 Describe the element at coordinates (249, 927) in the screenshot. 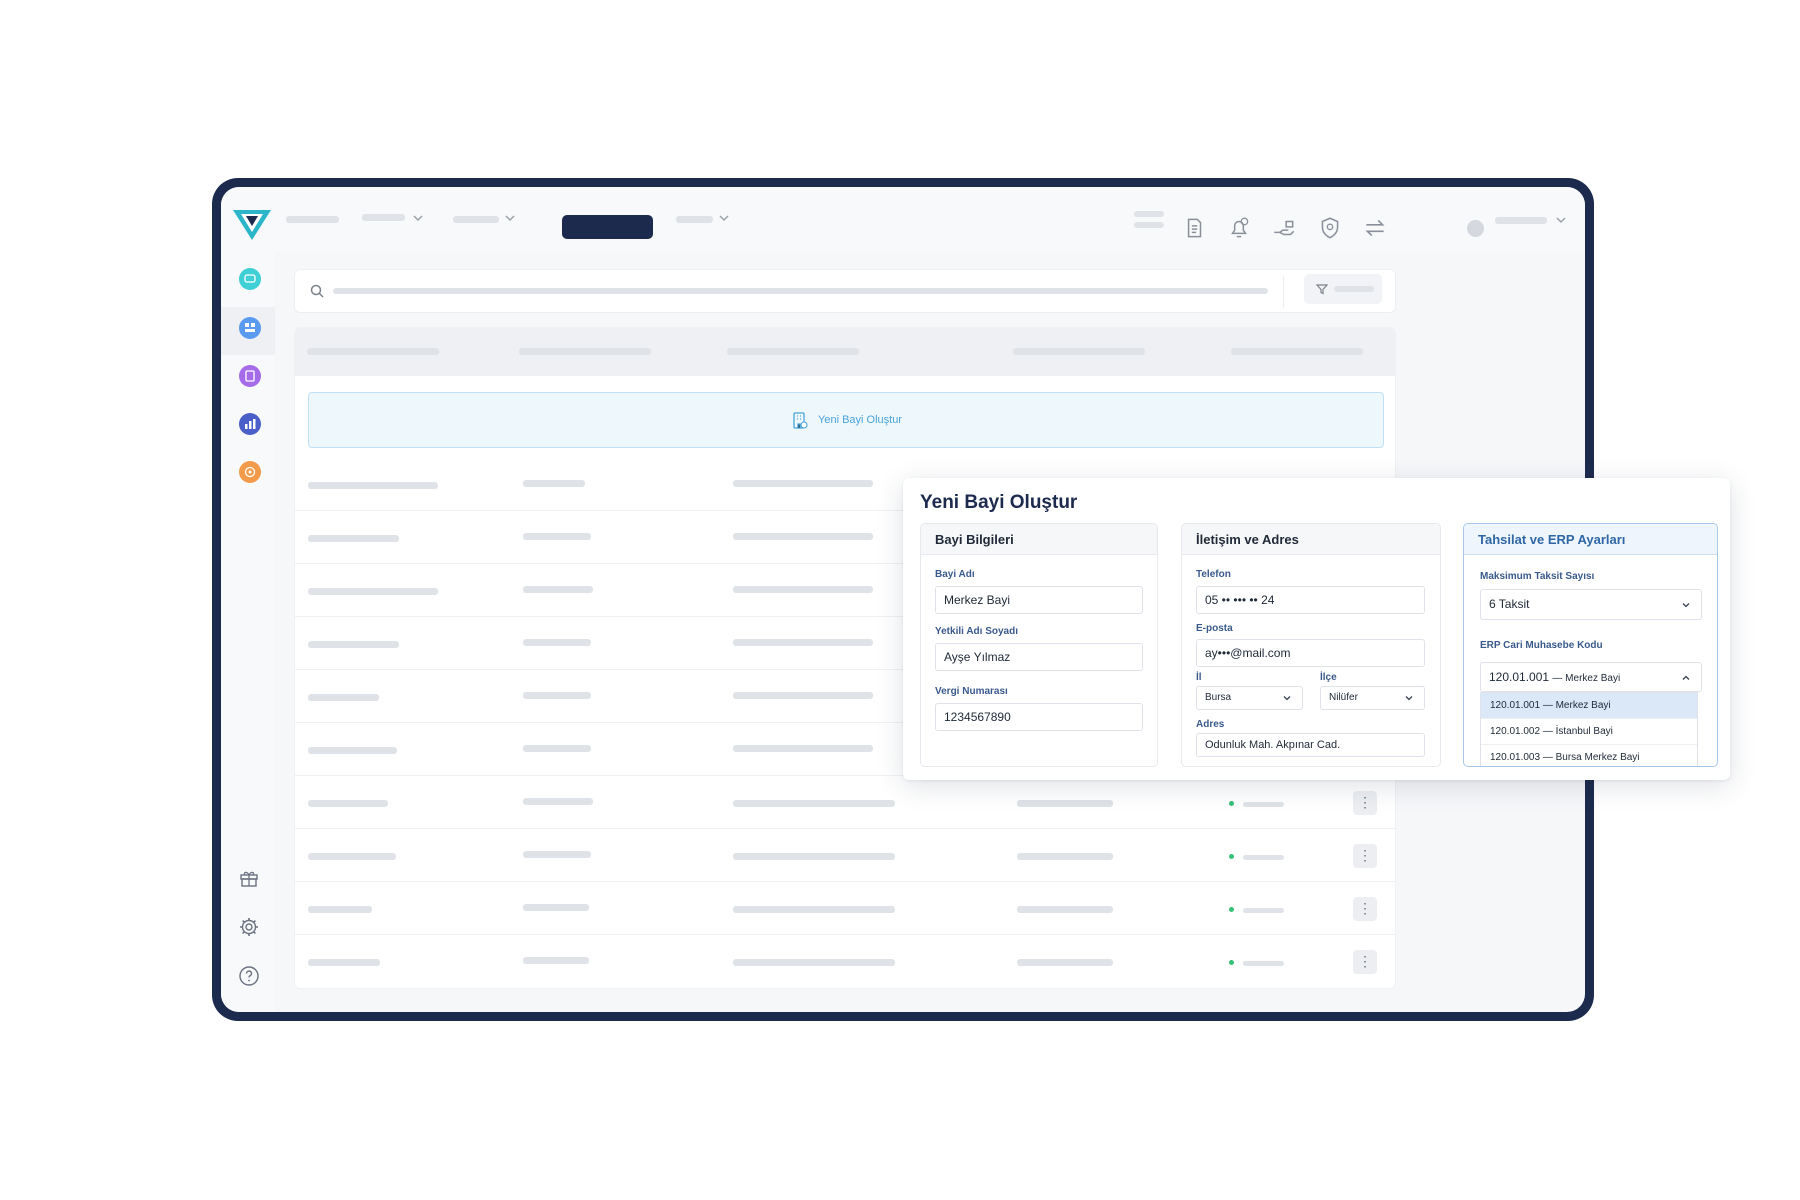

I see `gear-icon` at that location.